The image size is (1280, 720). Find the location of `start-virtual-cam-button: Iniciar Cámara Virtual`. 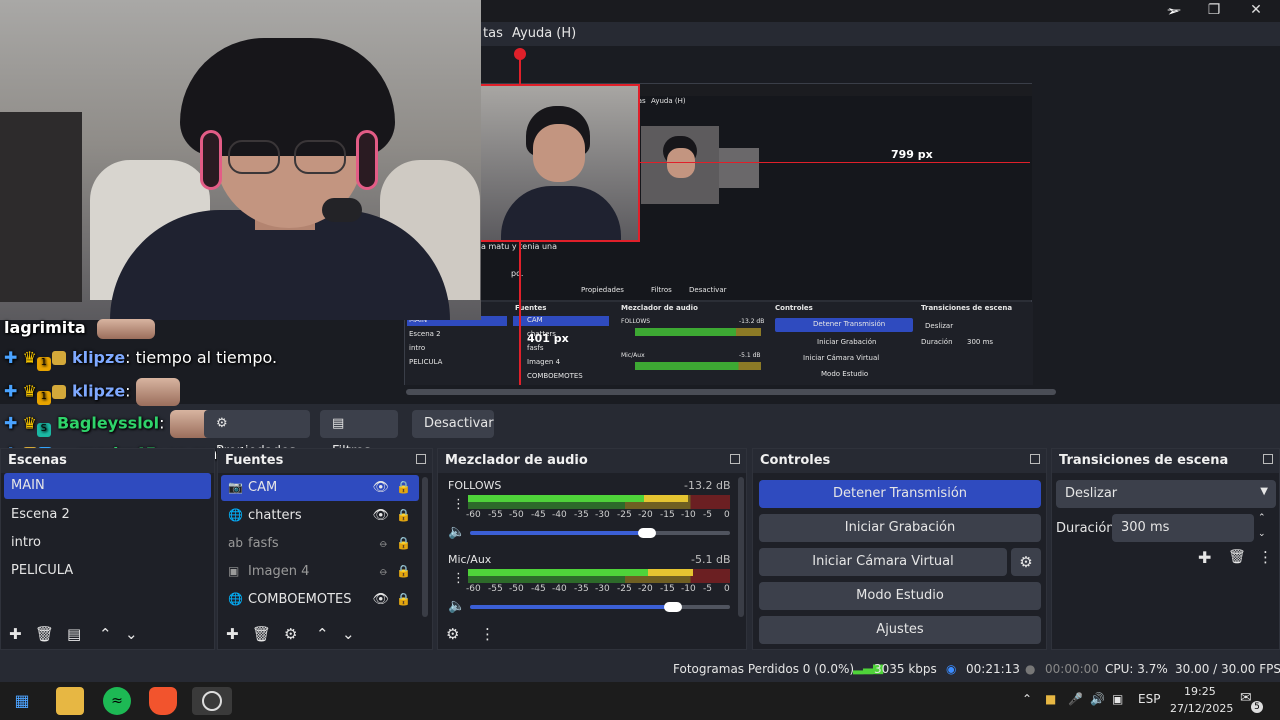

start-virtual-cam-button: Iniciar Cámara Virtual is located at coordinates (883, 562).